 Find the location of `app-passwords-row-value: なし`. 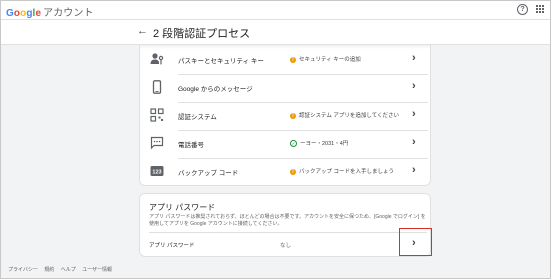

app-passwords-row-value: なし is located at coordinates (286, 246).